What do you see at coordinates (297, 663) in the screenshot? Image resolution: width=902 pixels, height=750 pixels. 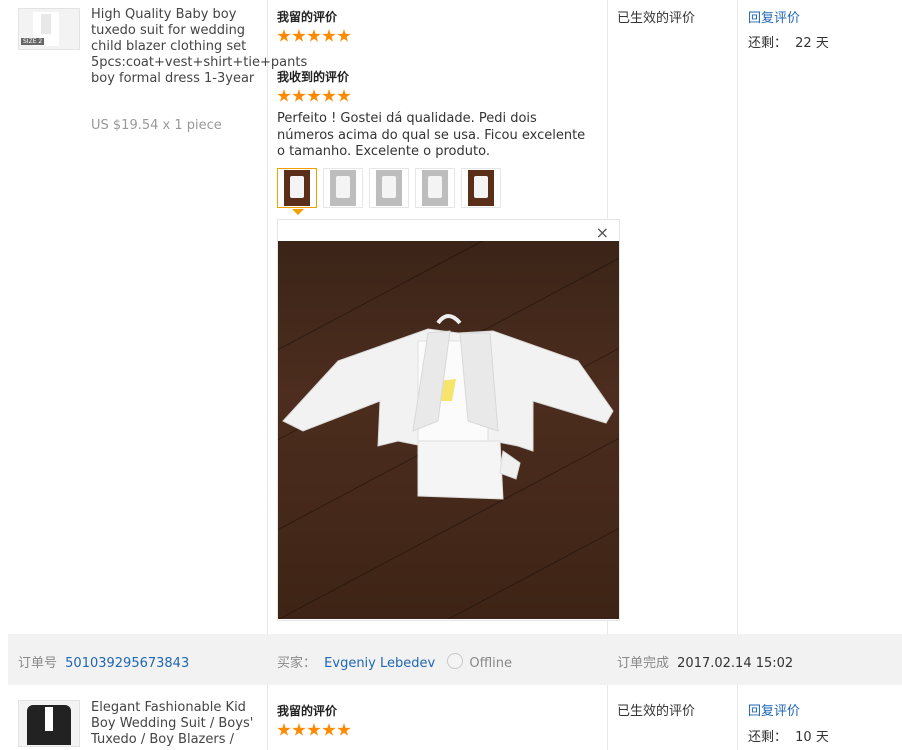 I see `buyer-label: 买家：` at bounding box center [297, 663].